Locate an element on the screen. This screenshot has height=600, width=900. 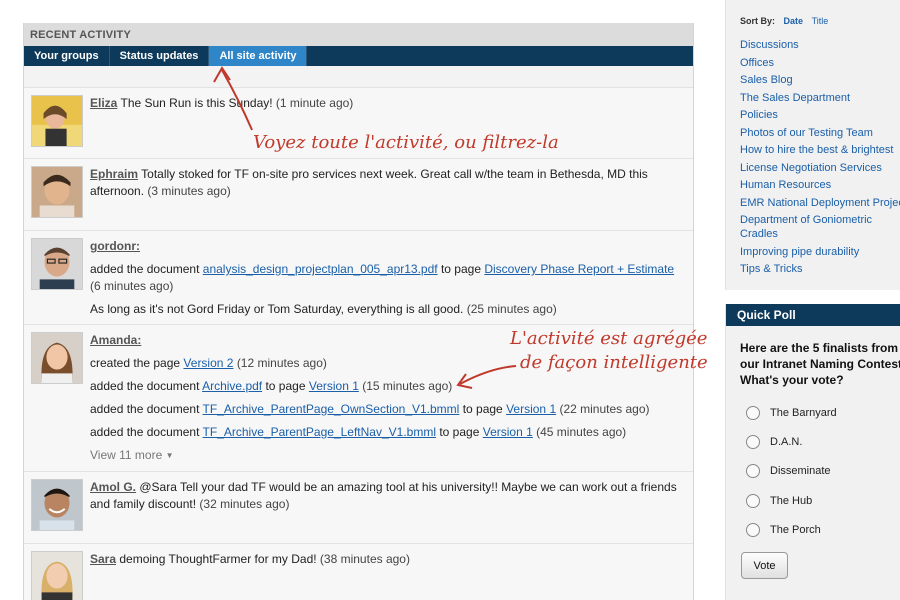
sort-by: Sort By: Date Title is located at coordinates (820, 21).